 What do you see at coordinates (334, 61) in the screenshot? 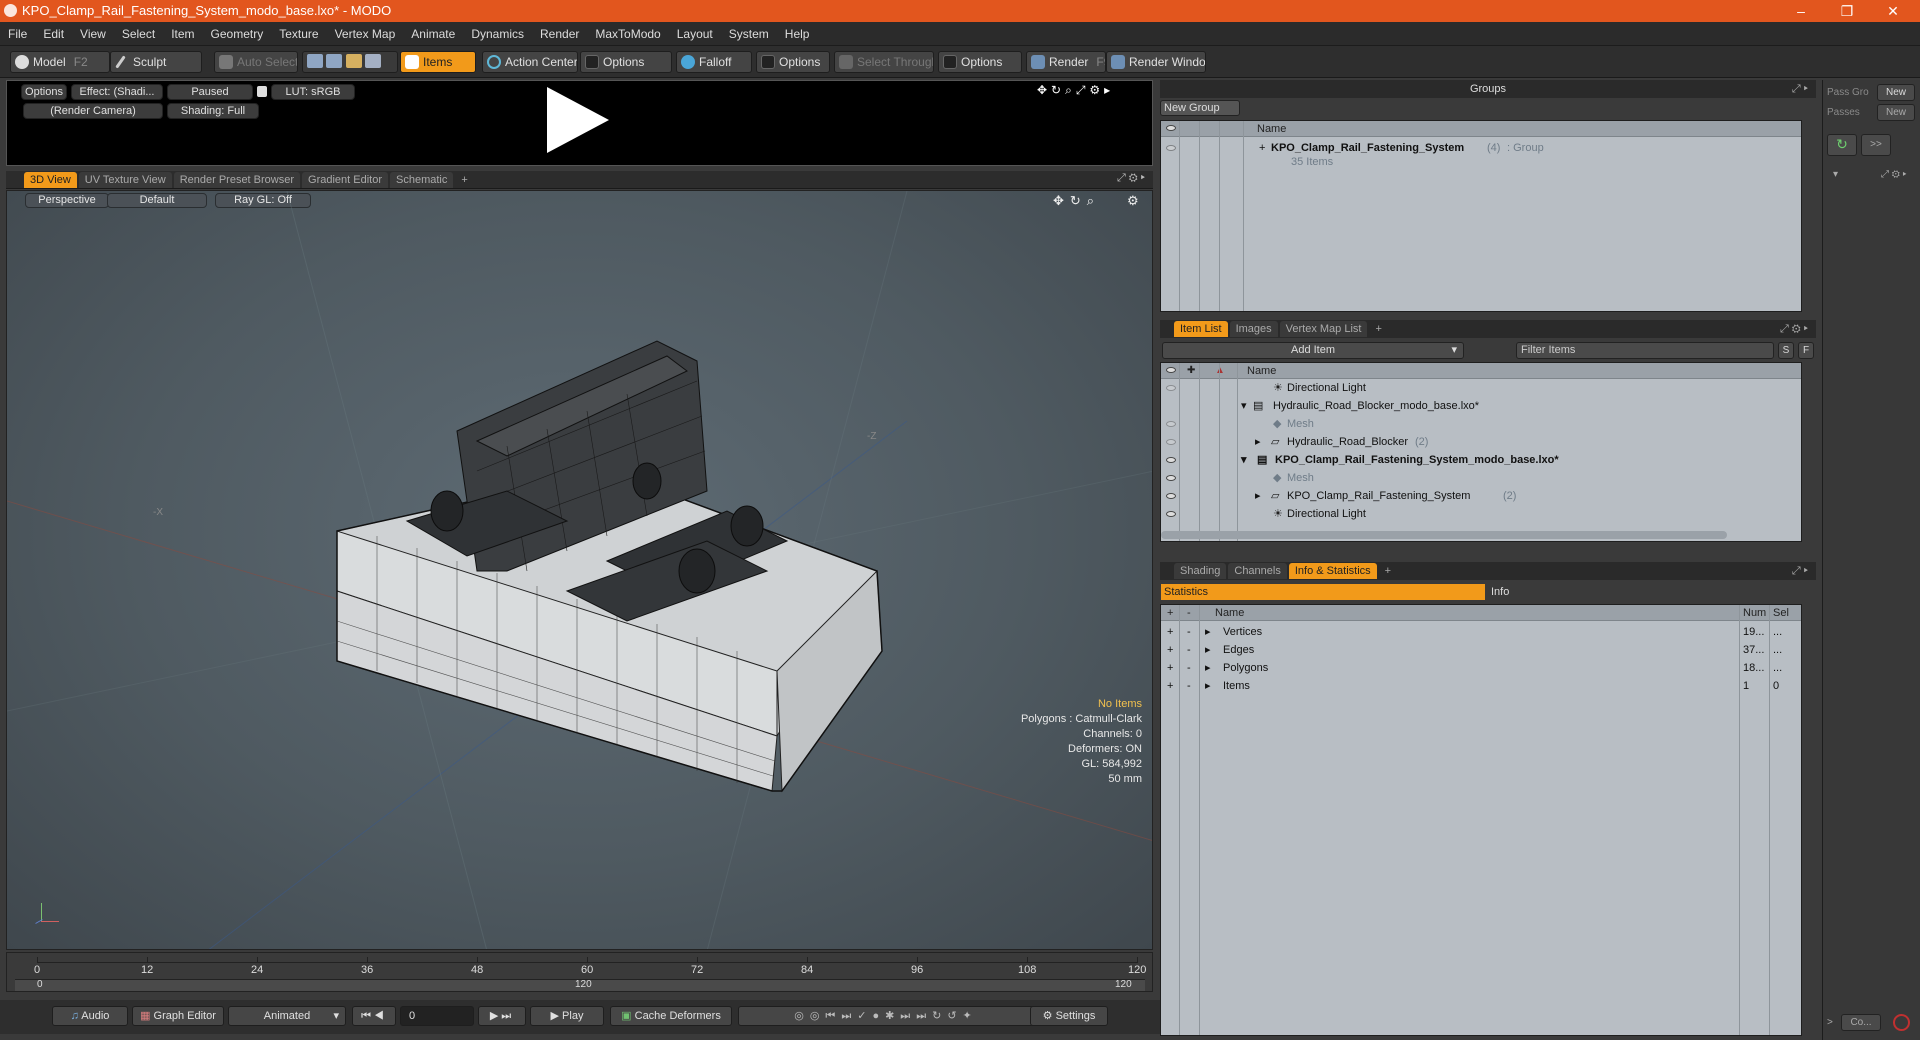
I see `edge-mode-icon` at bounding box center [334, 61].